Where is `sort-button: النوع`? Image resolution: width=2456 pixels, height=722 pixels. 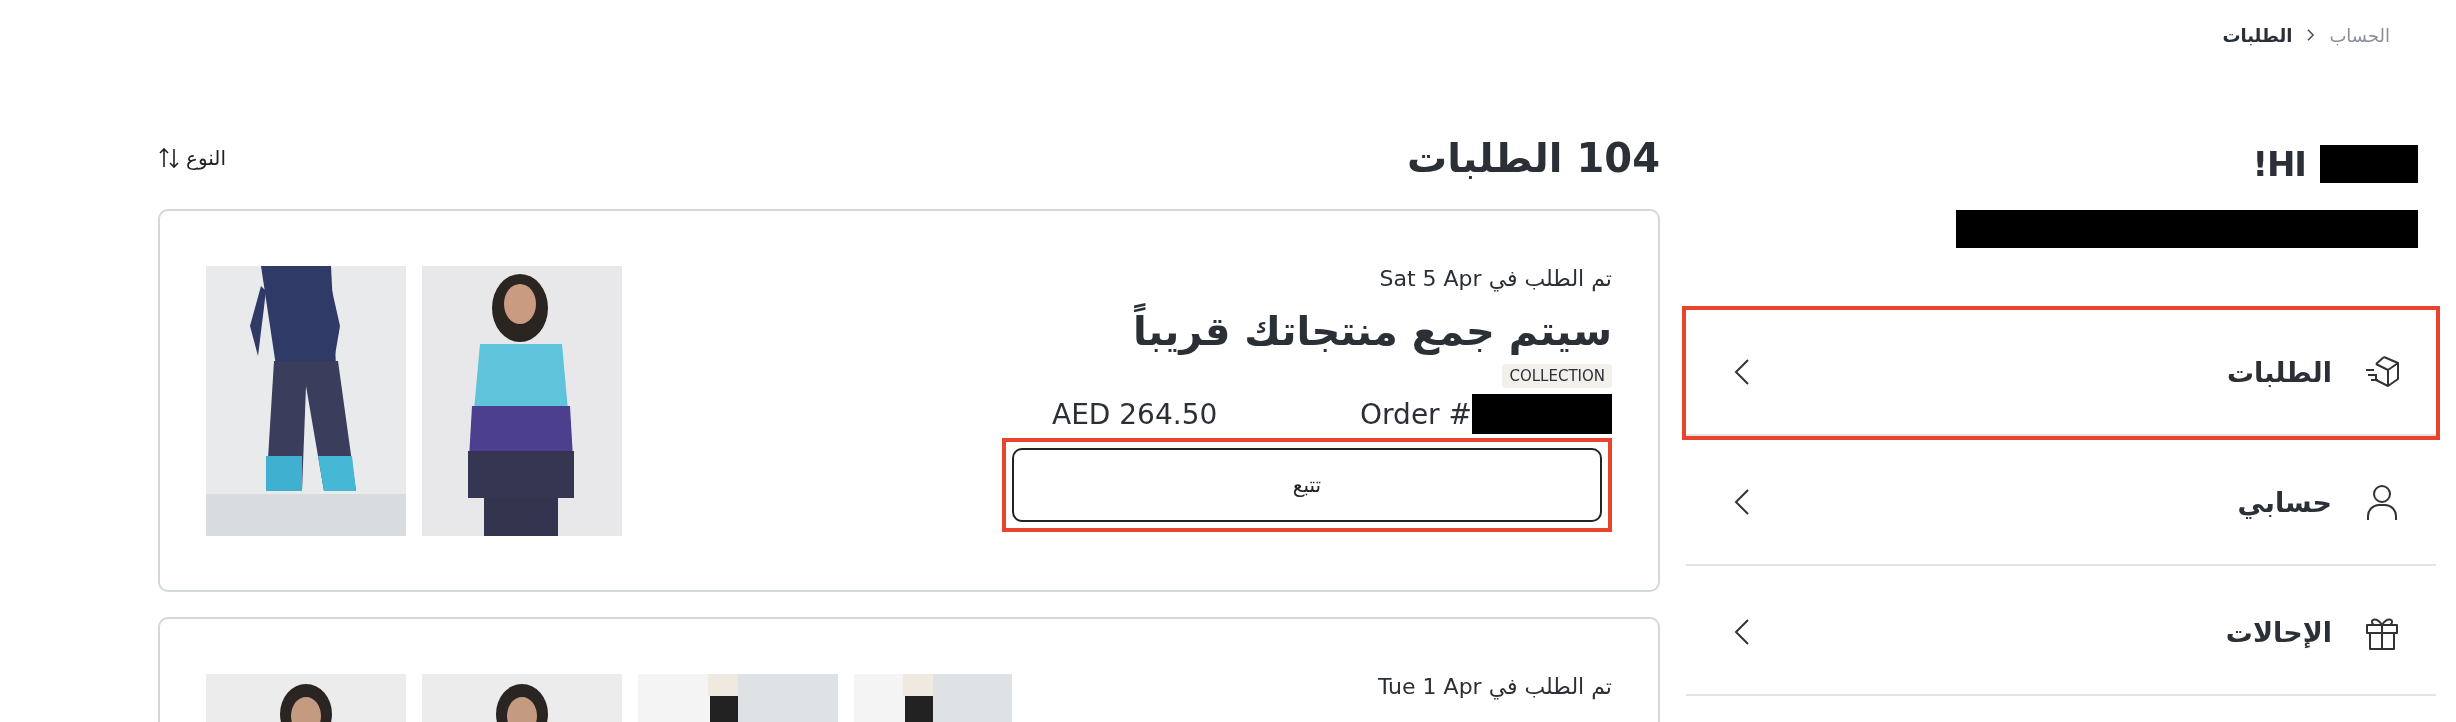
sort-button: النوع is located at coordinates (192, 158).